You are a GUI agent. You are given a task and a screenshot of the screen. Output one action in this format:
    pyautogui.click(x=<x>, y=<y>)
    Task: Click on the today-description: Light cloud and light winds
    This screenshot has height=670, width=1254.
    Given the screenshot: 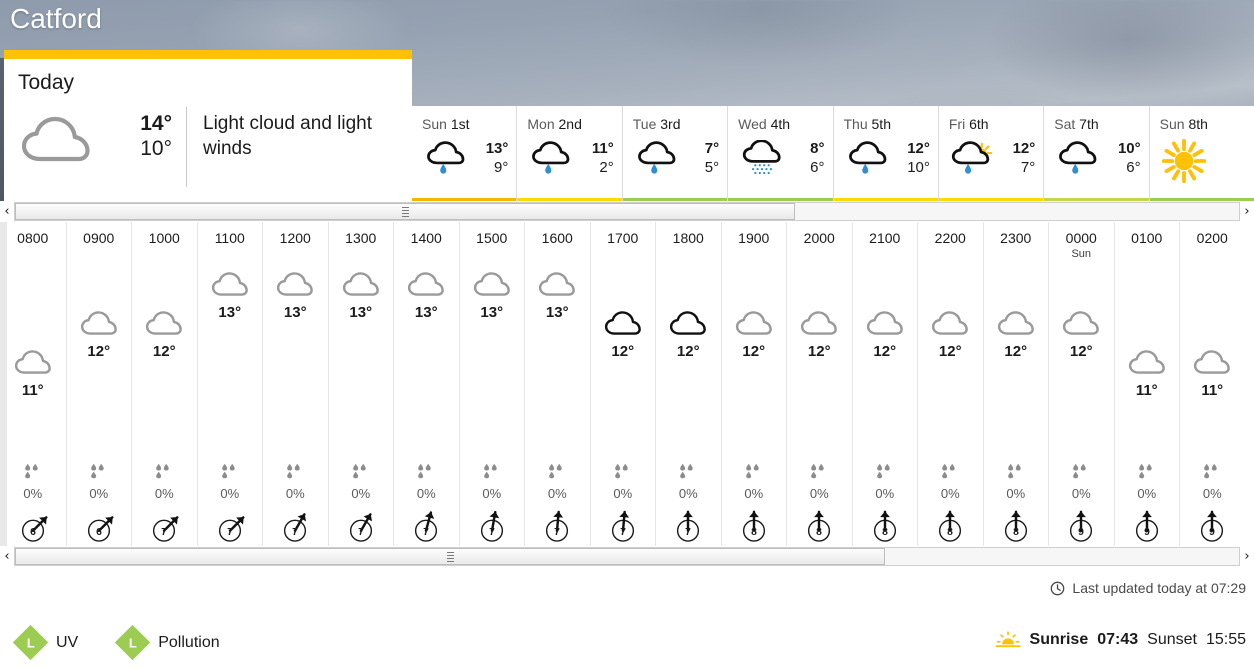 What is the action you would take?
    pyautogui.click(x=288, y=136)
    